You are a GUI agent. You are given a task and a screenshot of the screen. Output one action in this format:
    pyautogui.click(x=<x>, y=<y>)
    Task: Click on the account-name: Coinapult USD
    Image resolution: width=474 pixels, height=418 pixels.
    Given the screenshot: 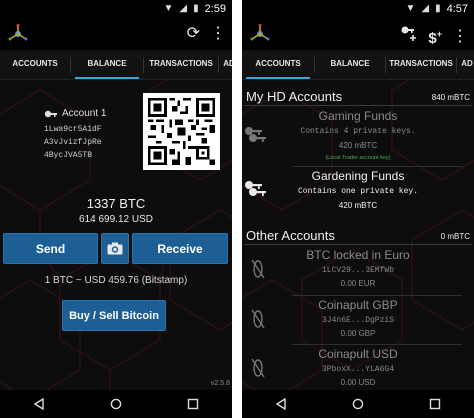 What is the action you would take?
    pyautogui.click(x=358, y=354)
    